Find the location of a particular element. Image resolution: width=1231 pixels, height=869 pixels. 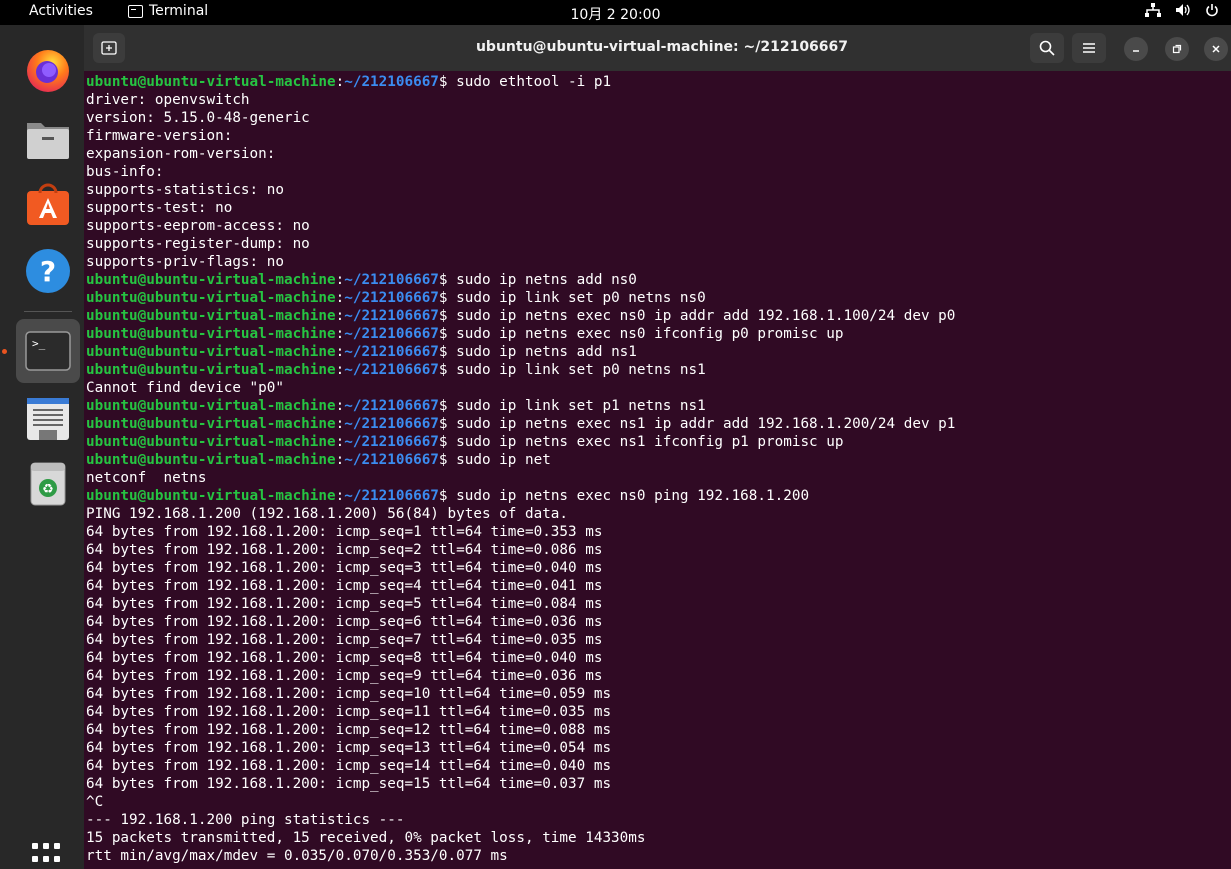

dock-item-files is located at coordinates (48, 139).